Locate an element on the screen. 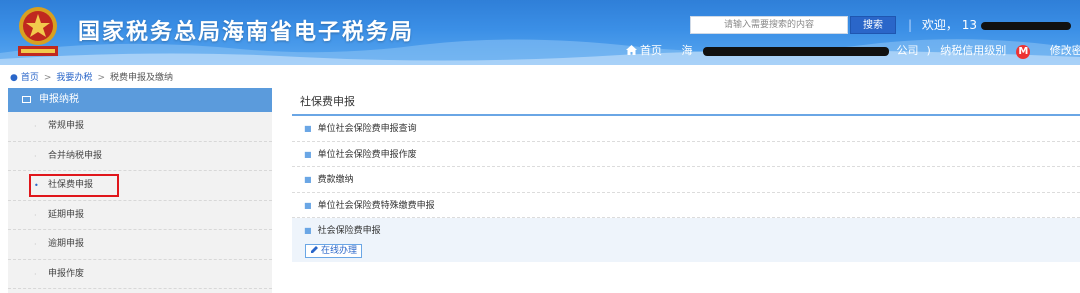 This screenshot has height=293, width=1080. sidebar-item-label: 申报作废 is located at coordinates (66, 273).